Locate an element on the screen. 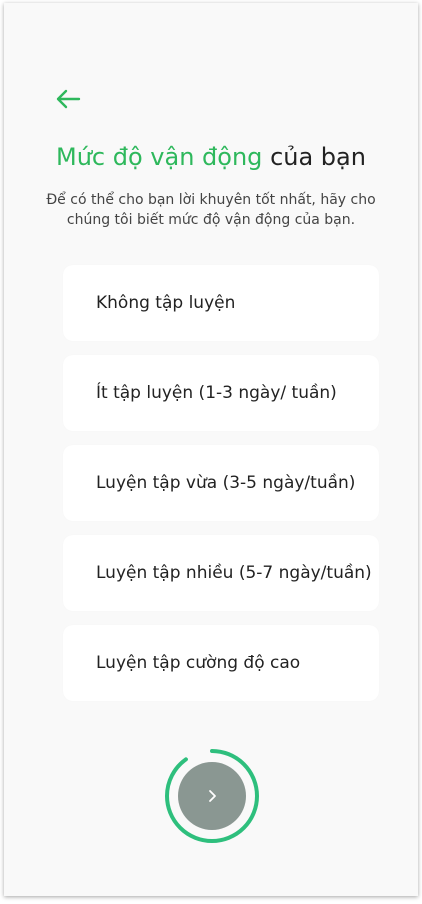  option-high-intensity: Luyện tập cường độ cao is located at coordinates (221, 663).